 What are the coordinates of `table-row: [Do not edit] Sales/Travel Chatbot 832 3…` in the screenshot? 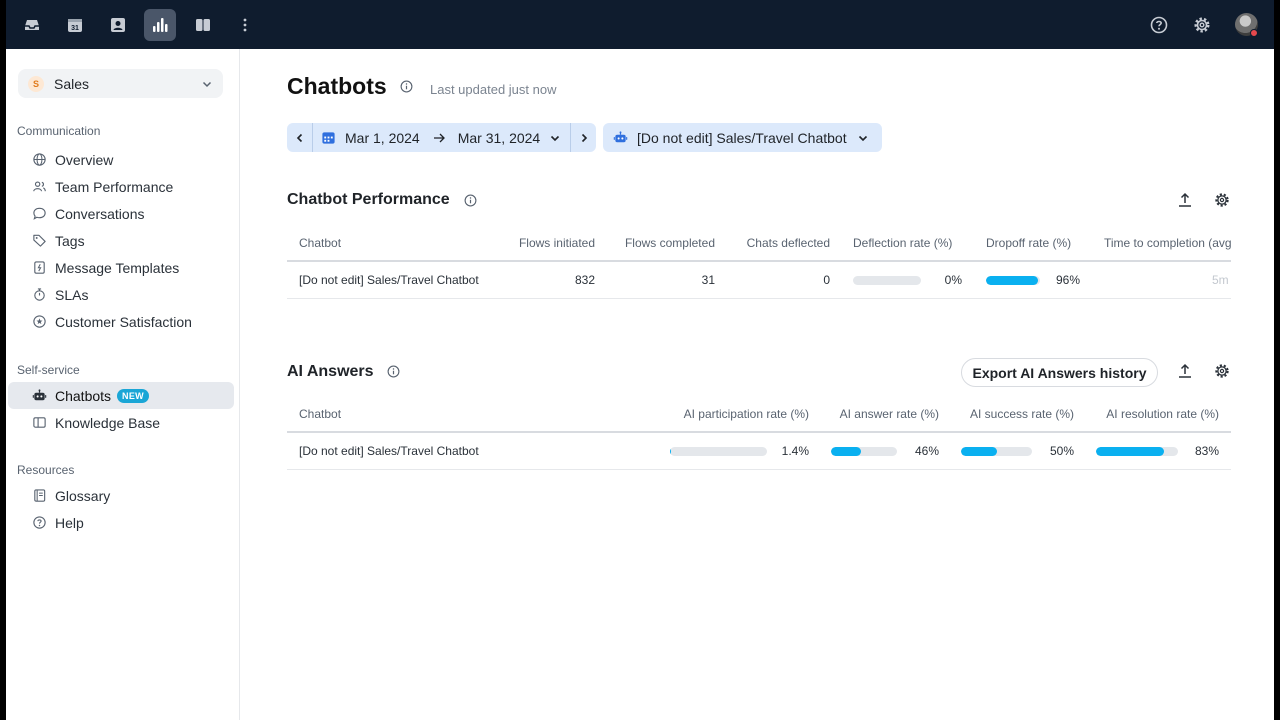 It's located at (759, 280).